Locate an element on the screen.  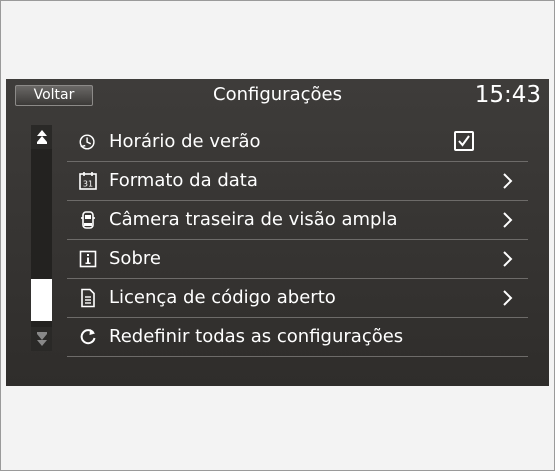
list-item-label: Câmera traseira de visão ampla is located at coordinates (253, 219).